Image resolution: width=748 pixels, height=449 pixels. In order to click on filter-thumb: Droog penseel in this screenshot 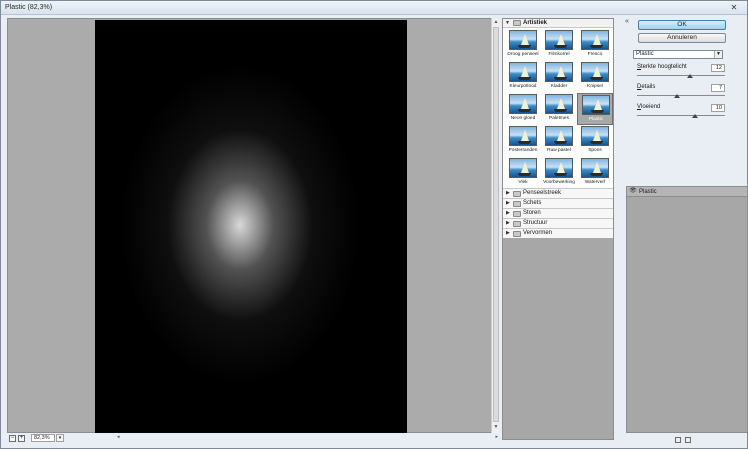, I will do `click(523, 45)`.